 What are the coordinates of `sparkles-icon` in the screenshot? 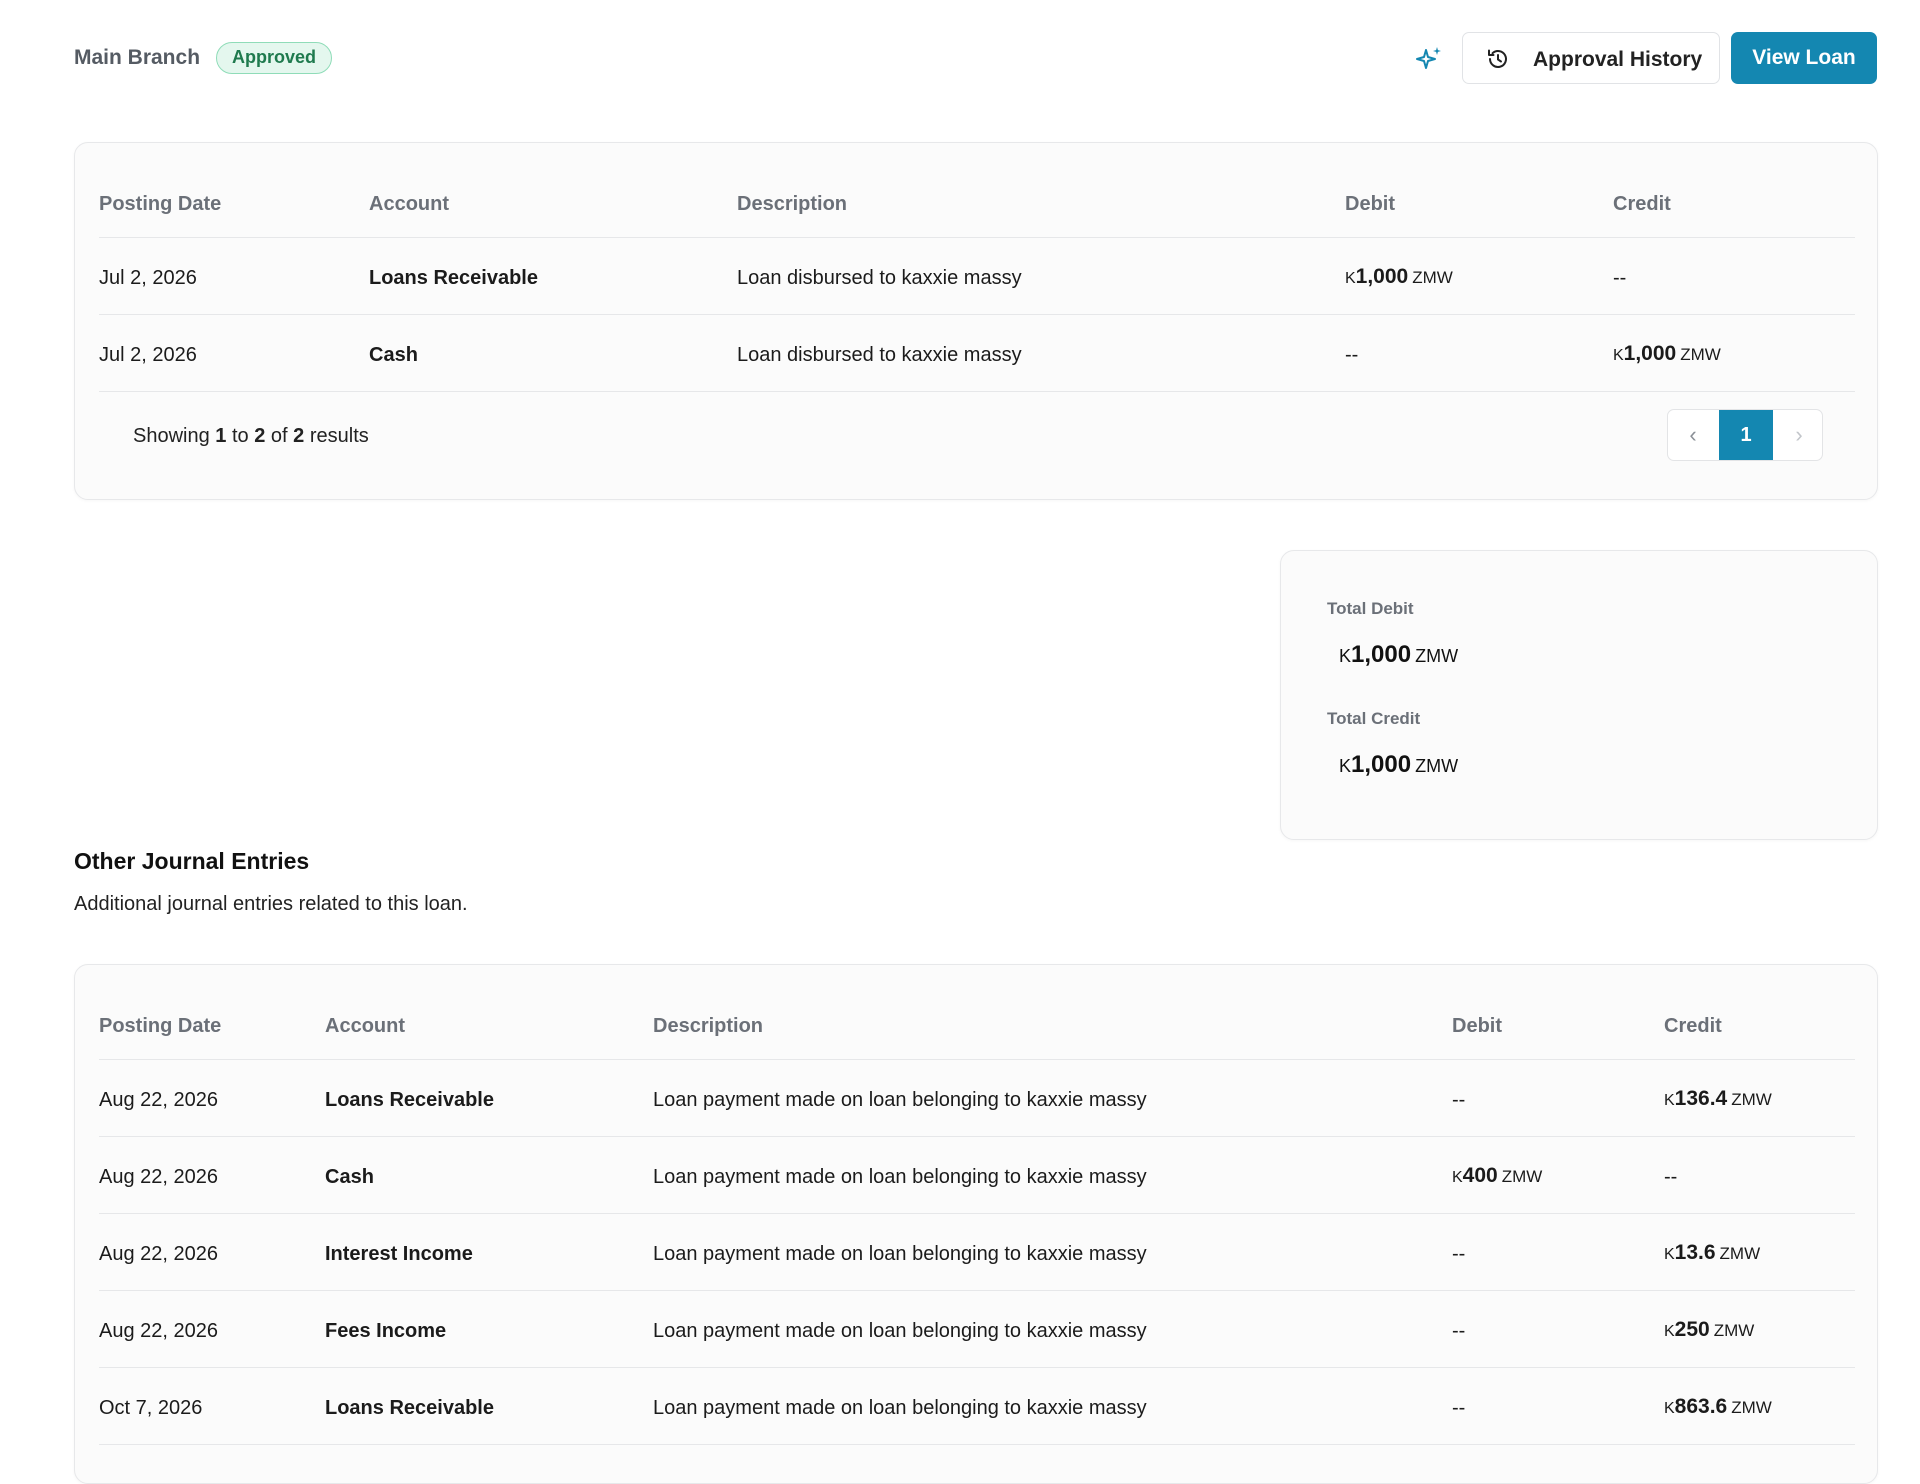 It's located at (1429, 59).